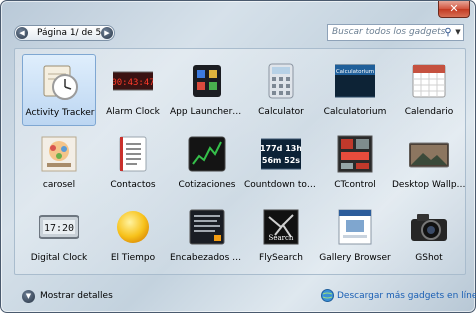 The height and width of the screenshot is (313, 476). Describe the element at coordinates (133, 185) in the screenshot. I see `gadget-label: Contactos` at that location.